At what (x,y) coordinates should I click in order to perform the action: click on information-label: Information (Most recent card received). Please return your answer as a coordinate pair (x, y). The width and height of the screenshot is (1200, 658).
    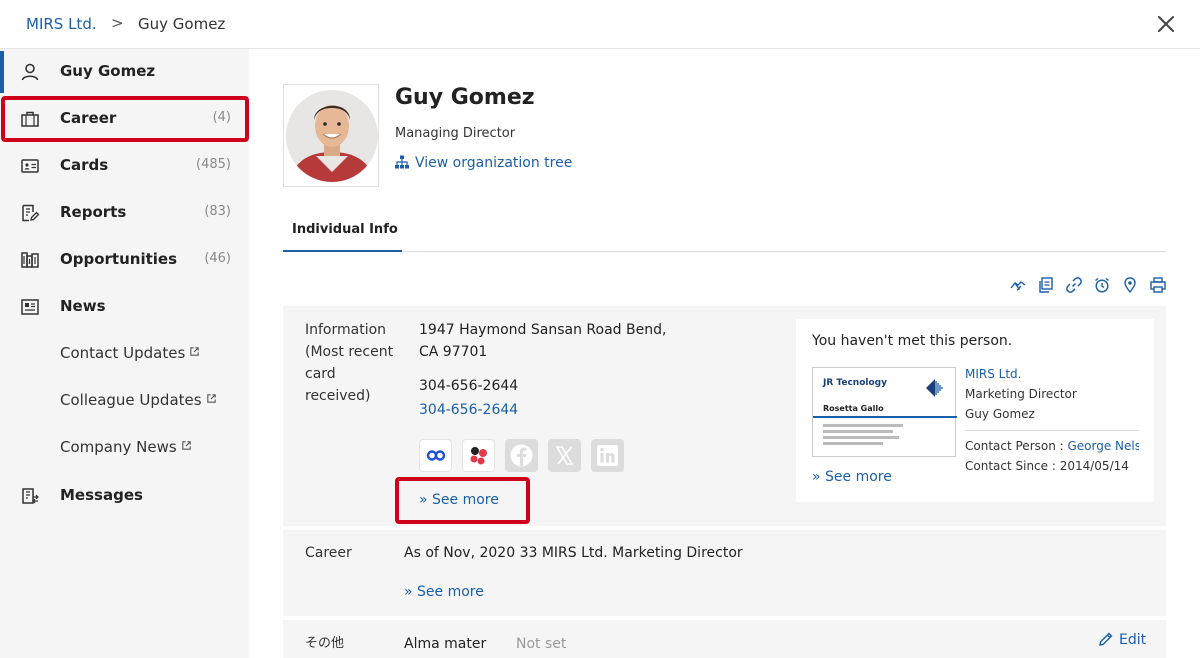
    Looking at the image, I should click on (349, 363).